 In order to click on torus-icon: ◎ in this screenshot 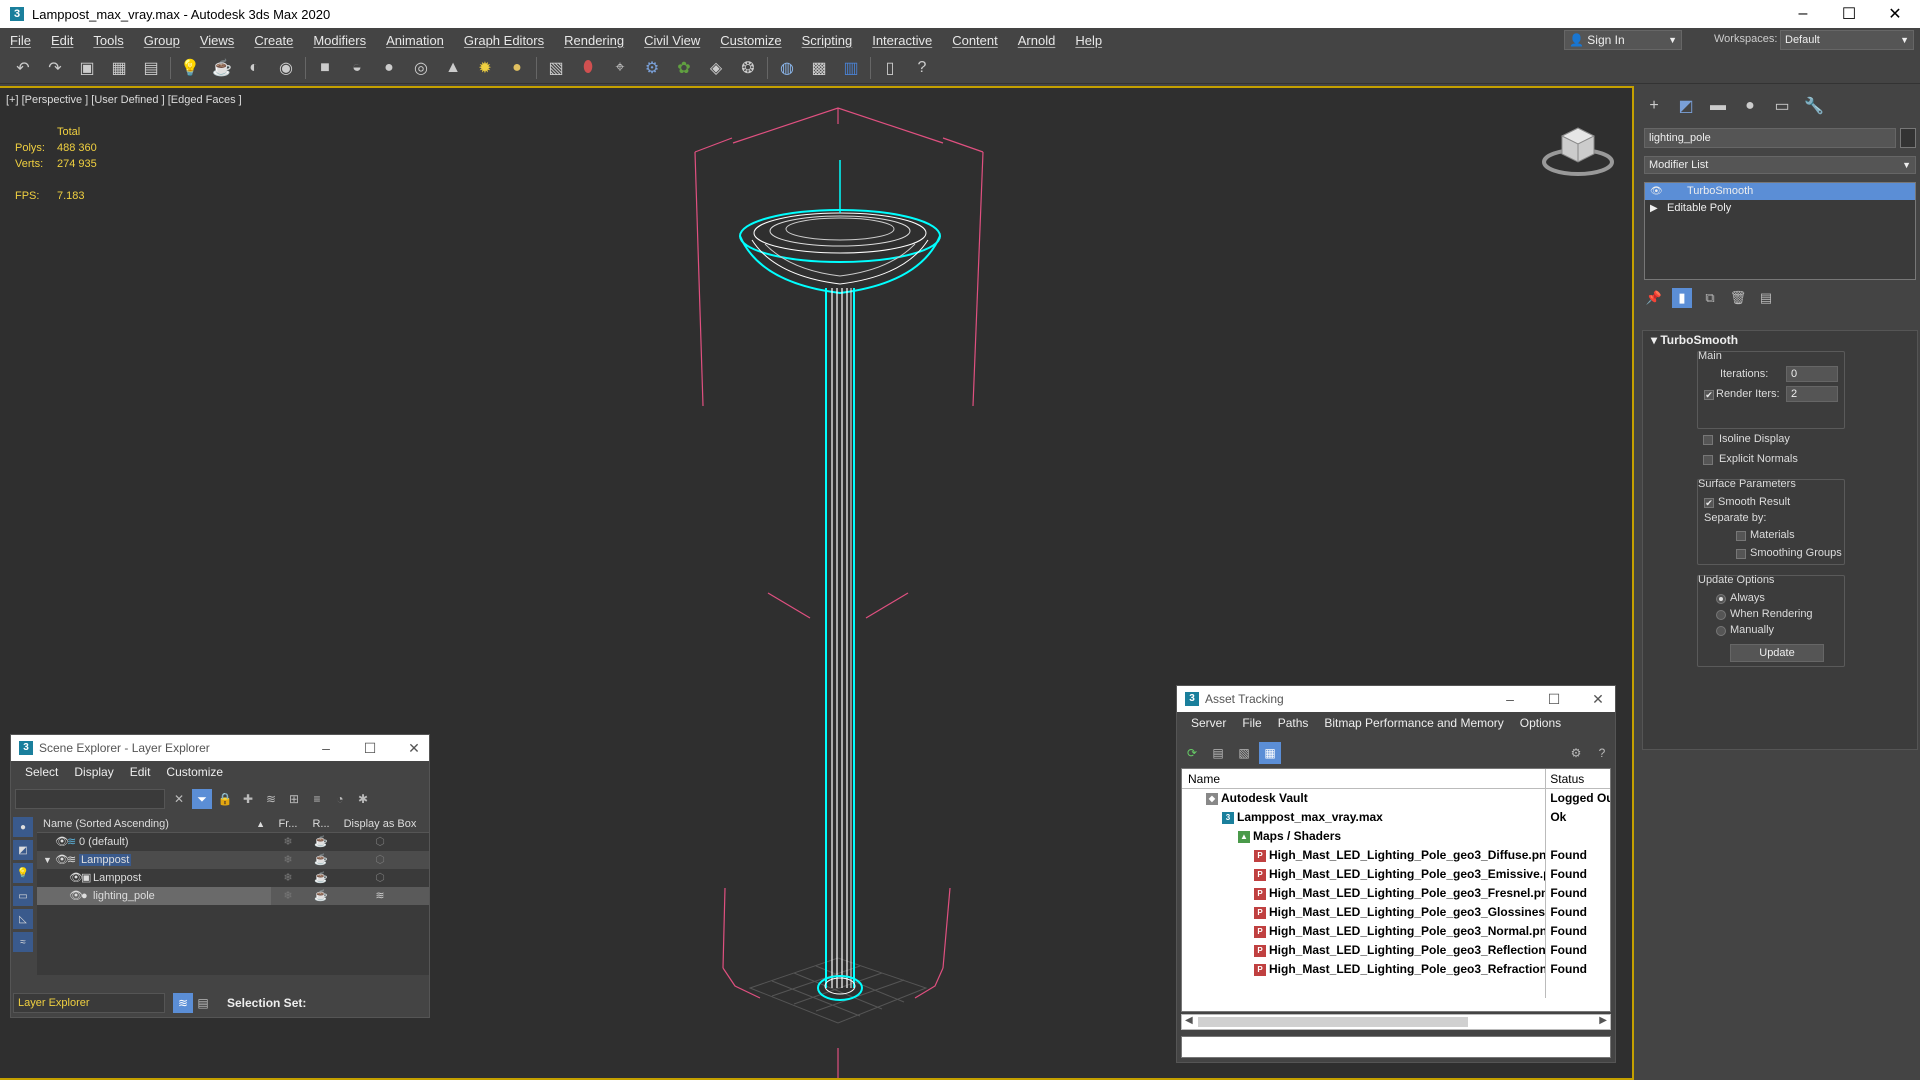, I will do `click(421, 68)`.